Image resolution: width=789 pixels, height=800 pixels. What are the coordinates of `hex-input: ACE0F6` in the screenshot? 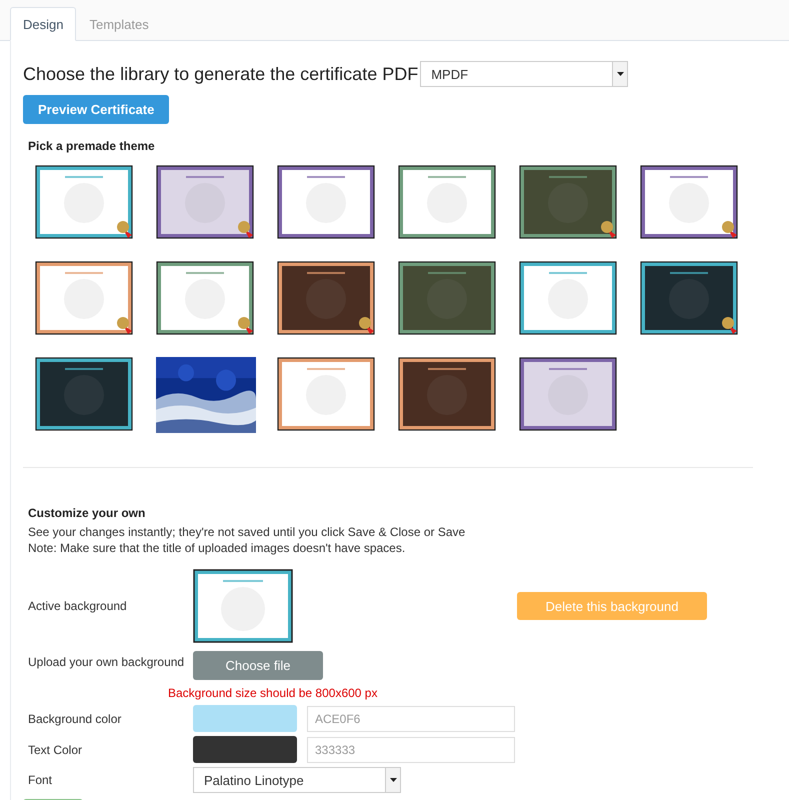 It's located at (411, 719).